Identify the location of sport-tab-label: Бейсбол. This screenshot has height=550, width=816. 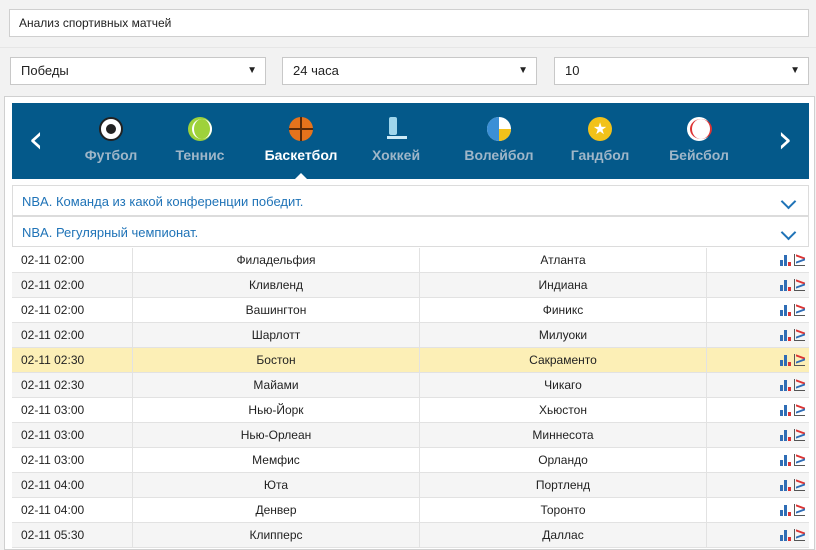
(699, 155).